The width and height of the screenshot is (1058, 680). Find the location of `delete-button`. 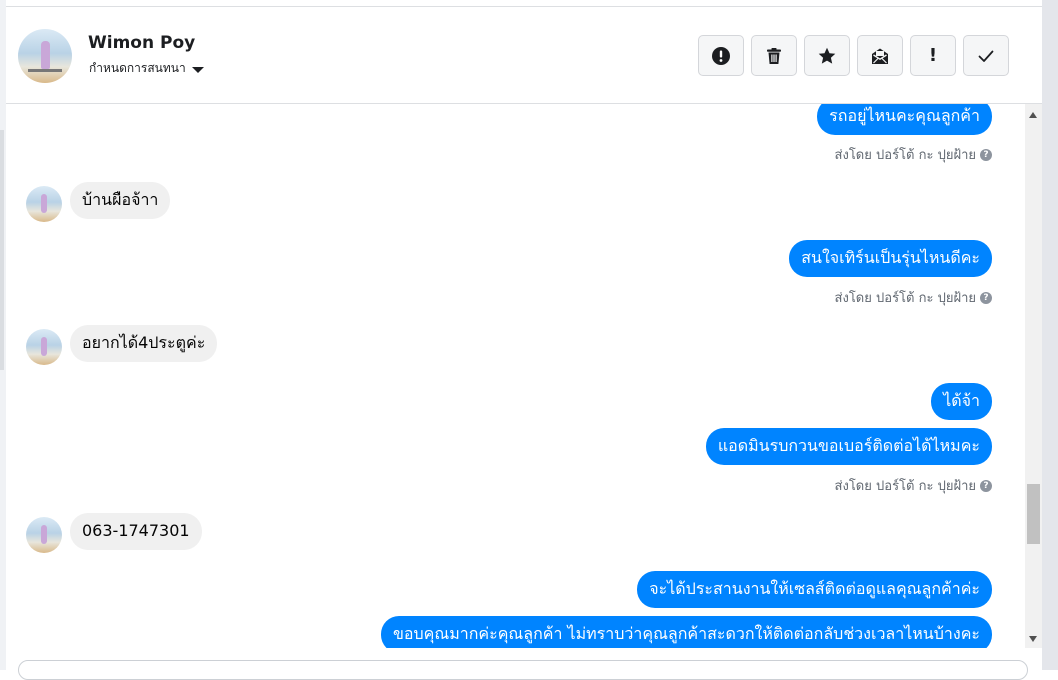

delete-button is located at coordinates (774, 55).